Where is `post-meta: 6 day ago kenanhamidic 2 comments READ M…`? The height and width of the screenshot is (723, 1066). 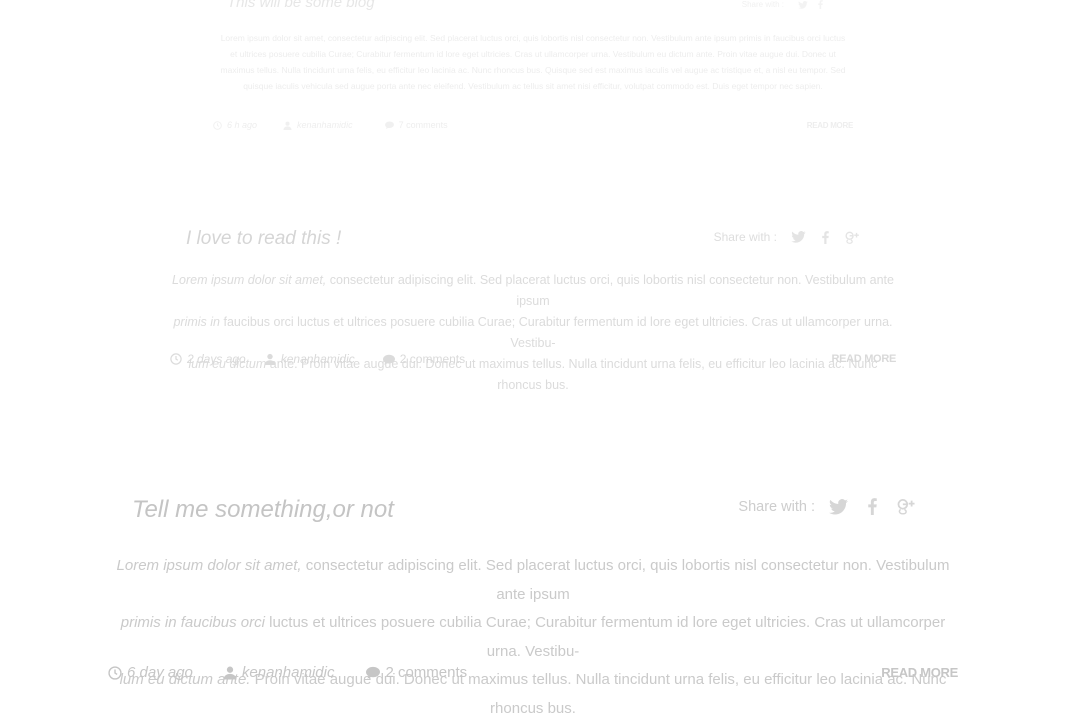
post-meta: 6 day ago kenanhamidic 2 comments READ M… is located at coordinates (533, 672).